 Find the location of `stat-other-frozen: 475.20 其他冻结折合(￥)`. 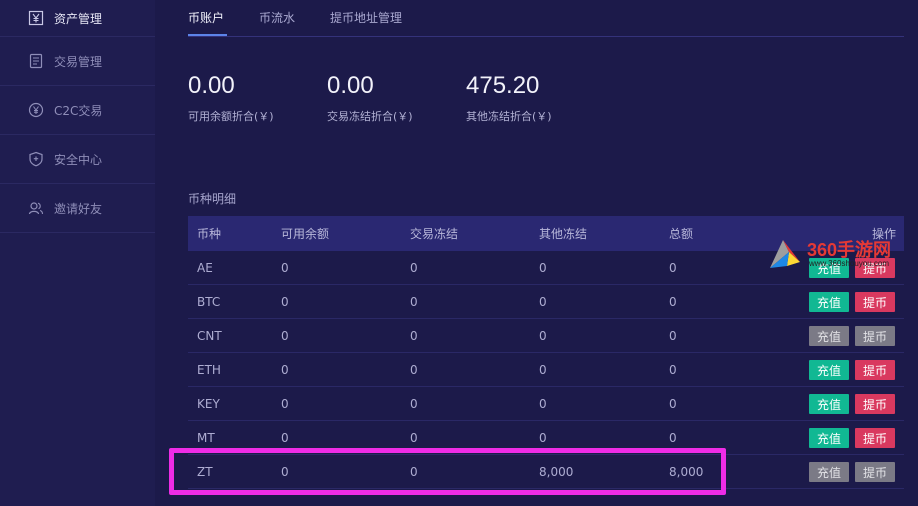

stat-other-frozen: 475.20 其他冻结折合(￥) is located at coordinates (509, 97).